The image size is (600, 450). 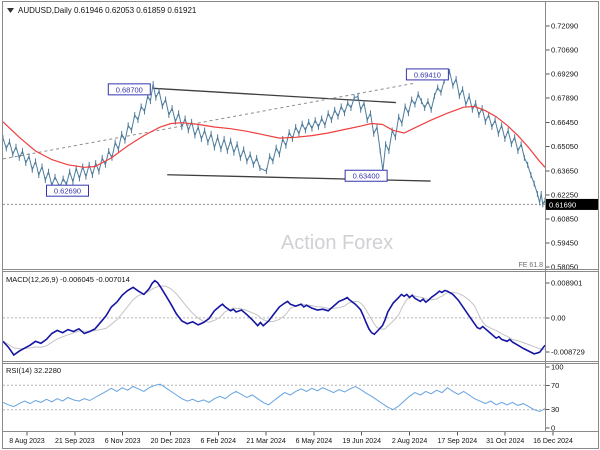 I want to click on price-annotation-label: 0.69410, so click(x=427, y=74).